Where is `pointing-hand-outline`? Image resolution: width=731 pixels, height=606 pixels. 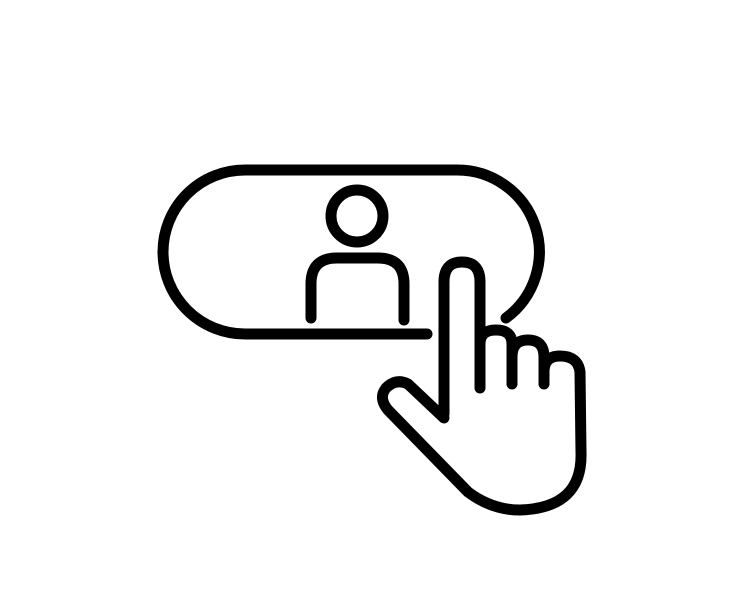
pointing-hand-outline is located at coordinates (482, 386).